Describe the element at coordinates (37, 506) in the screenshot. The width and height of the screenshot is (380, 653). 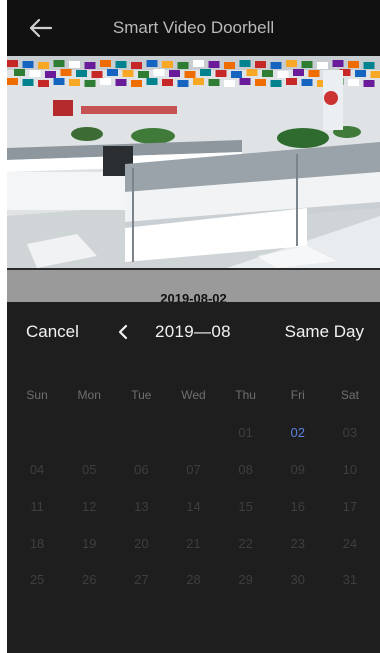
I see `day-cell: 11` at that location.